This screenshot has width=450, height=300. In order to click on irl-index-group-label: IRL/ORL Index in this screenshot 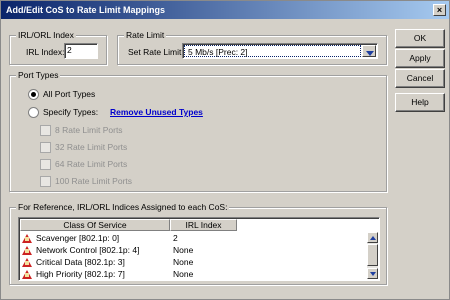, I will do `click(46, 35)`.